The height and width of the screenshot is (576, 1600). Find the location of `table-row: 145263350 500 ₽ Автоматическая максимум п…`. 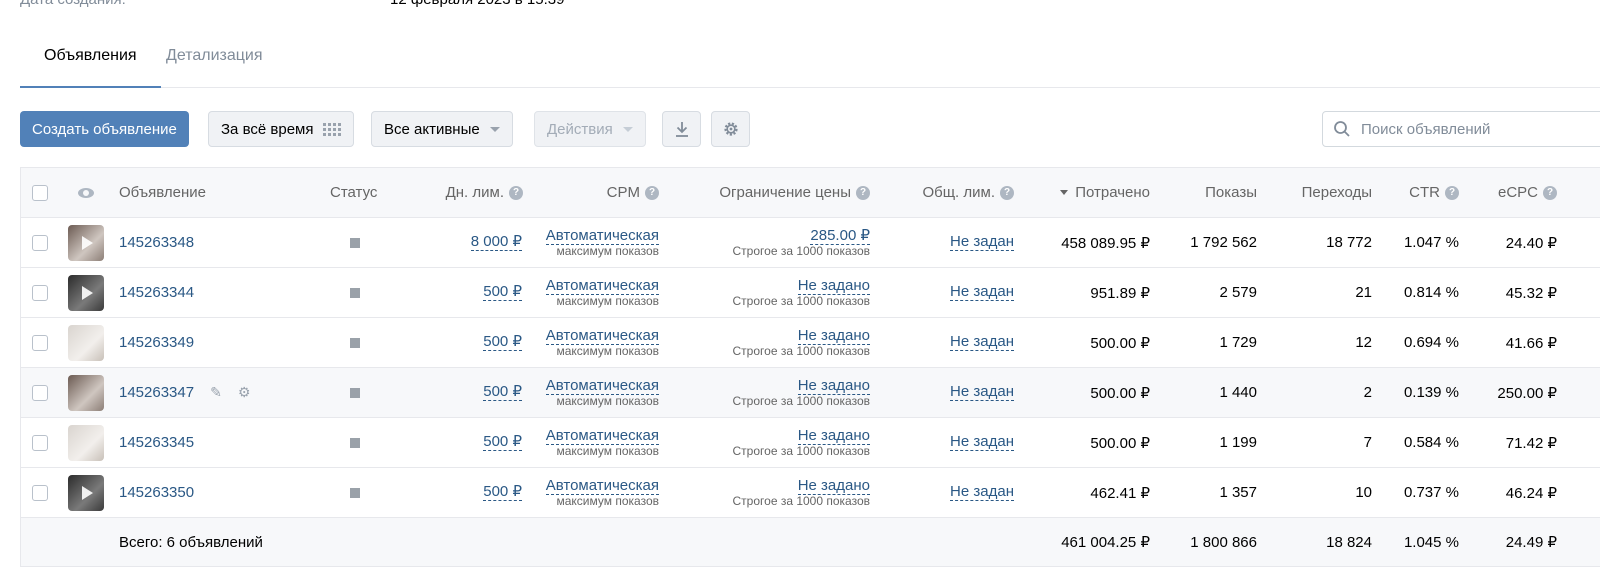

table-row: 145263350 500 ₽ Автоматическая максимум п… is located at coordinates (810, 493).